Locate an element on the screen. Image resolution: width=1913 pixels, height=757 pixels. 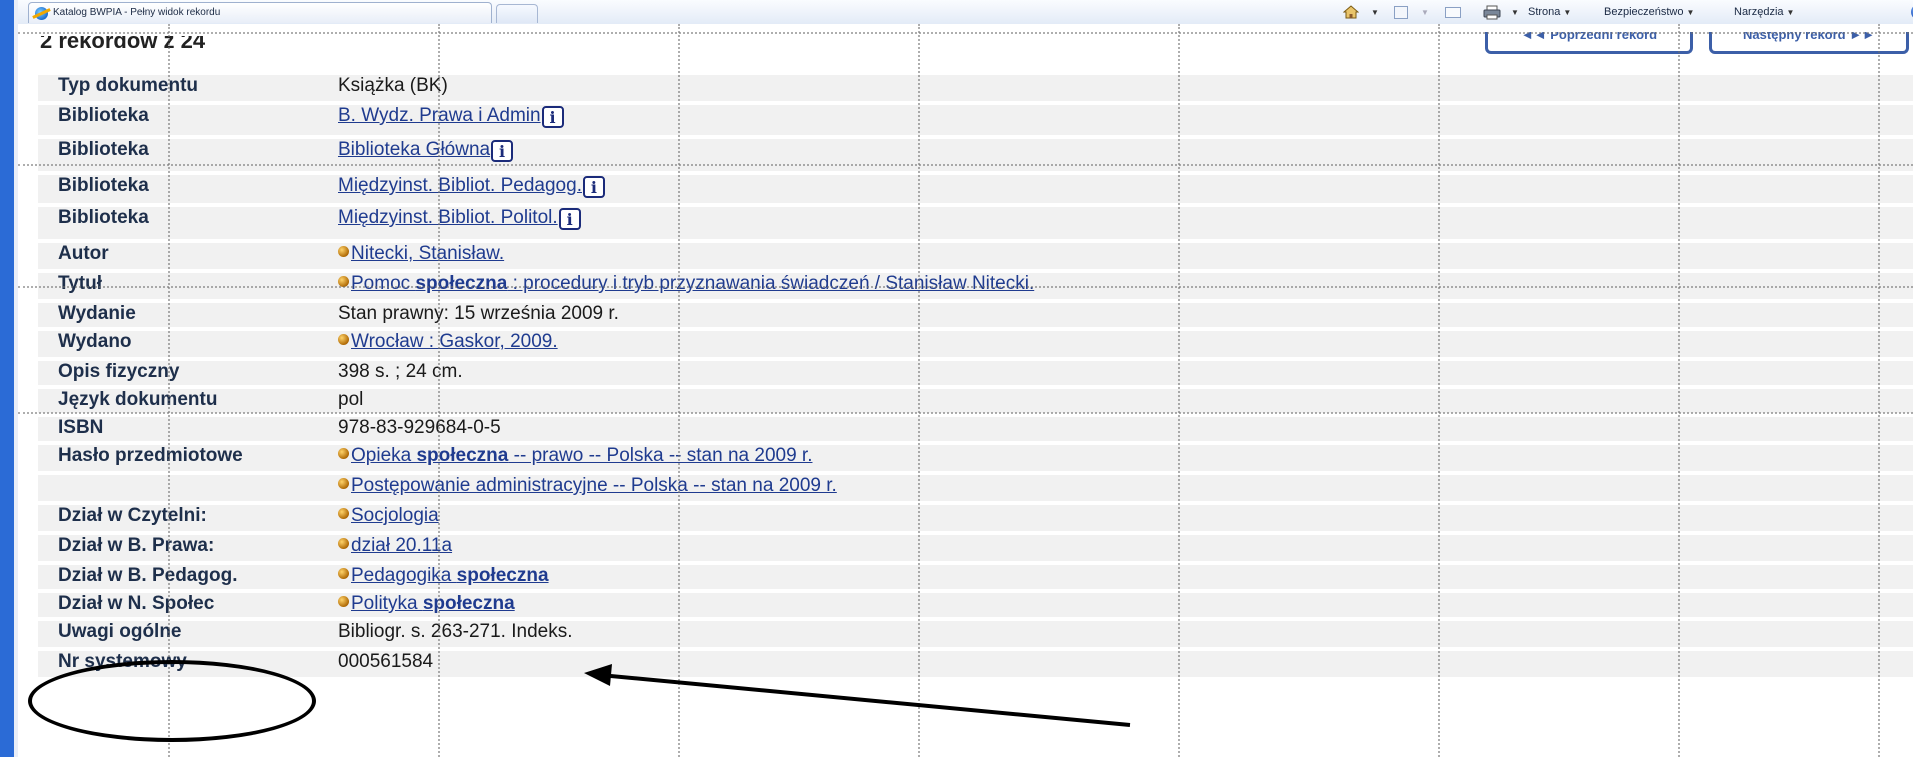
field-value-text: Polityka is located at coordinates (387, 603).